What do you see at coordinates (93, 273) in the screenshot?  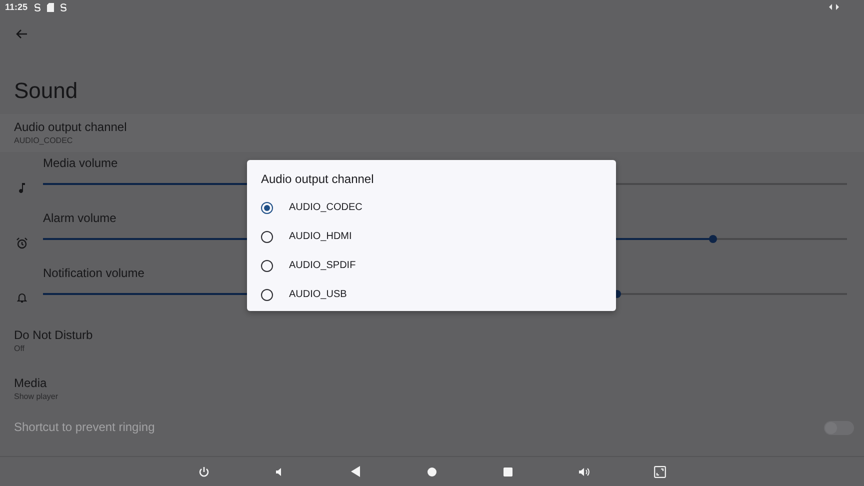 I see `slider-label: Notification volume` at bounding box center [93, 273].